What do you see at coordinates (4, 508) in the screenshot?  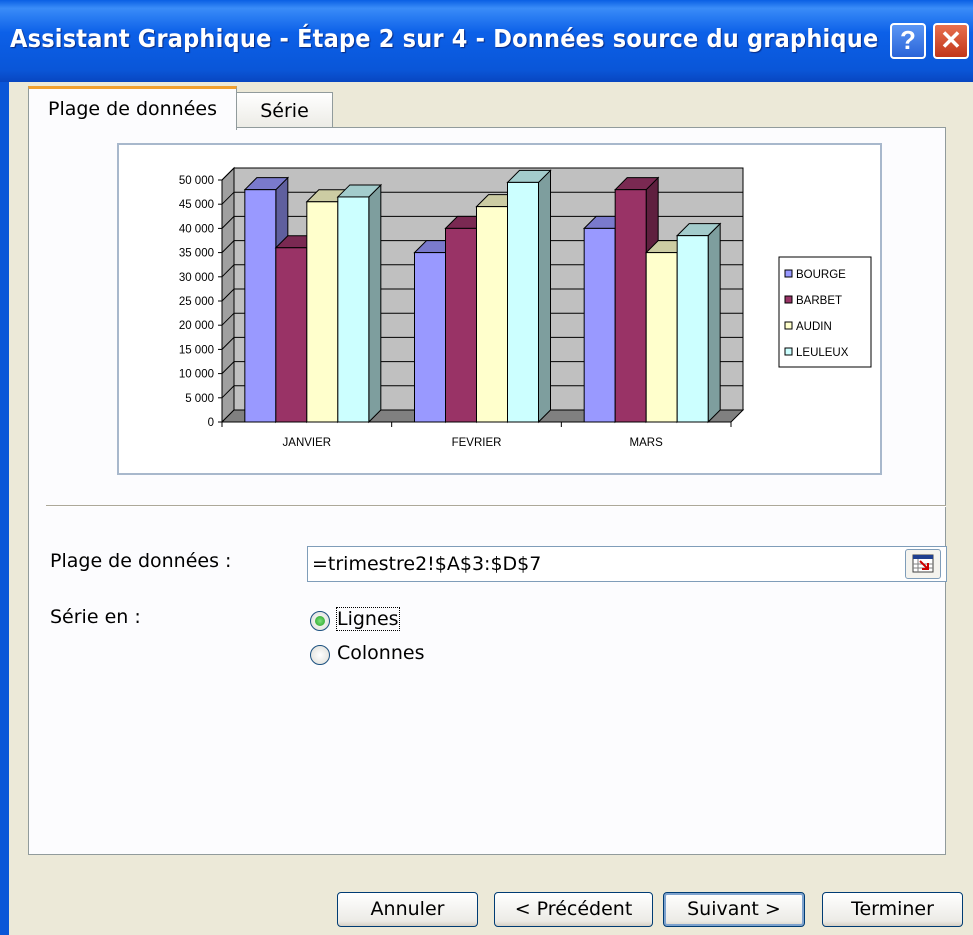 I see `window-border` at bounding box center [4, 508].